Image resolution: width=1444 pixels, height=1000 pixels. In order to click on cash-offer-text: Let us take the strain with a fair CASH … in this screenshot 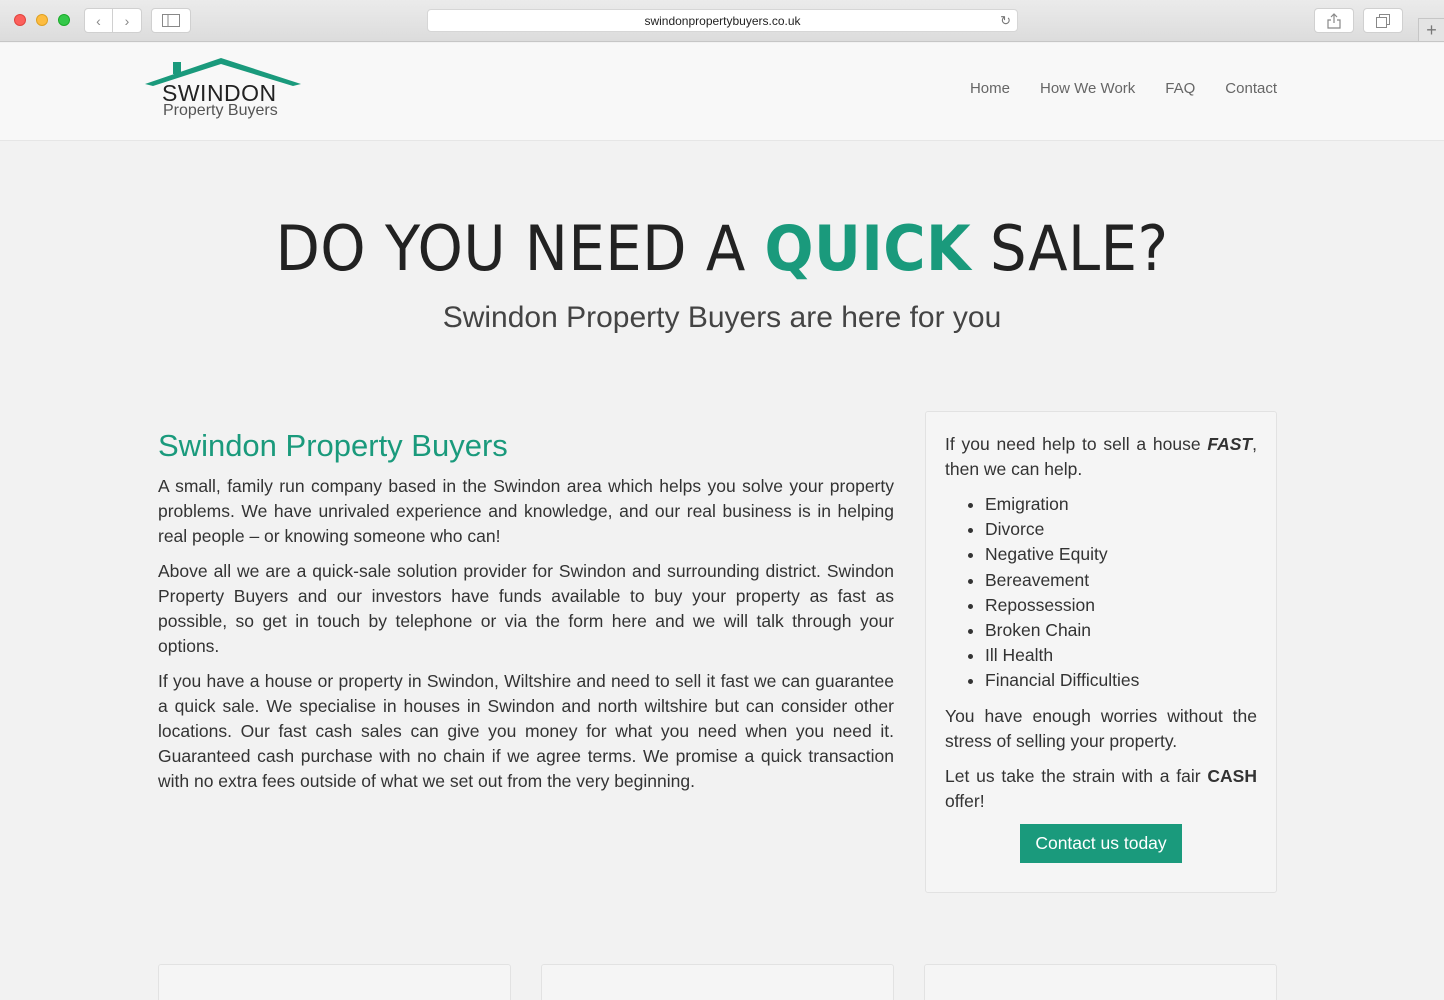, I will do `click(1101, 789)`.